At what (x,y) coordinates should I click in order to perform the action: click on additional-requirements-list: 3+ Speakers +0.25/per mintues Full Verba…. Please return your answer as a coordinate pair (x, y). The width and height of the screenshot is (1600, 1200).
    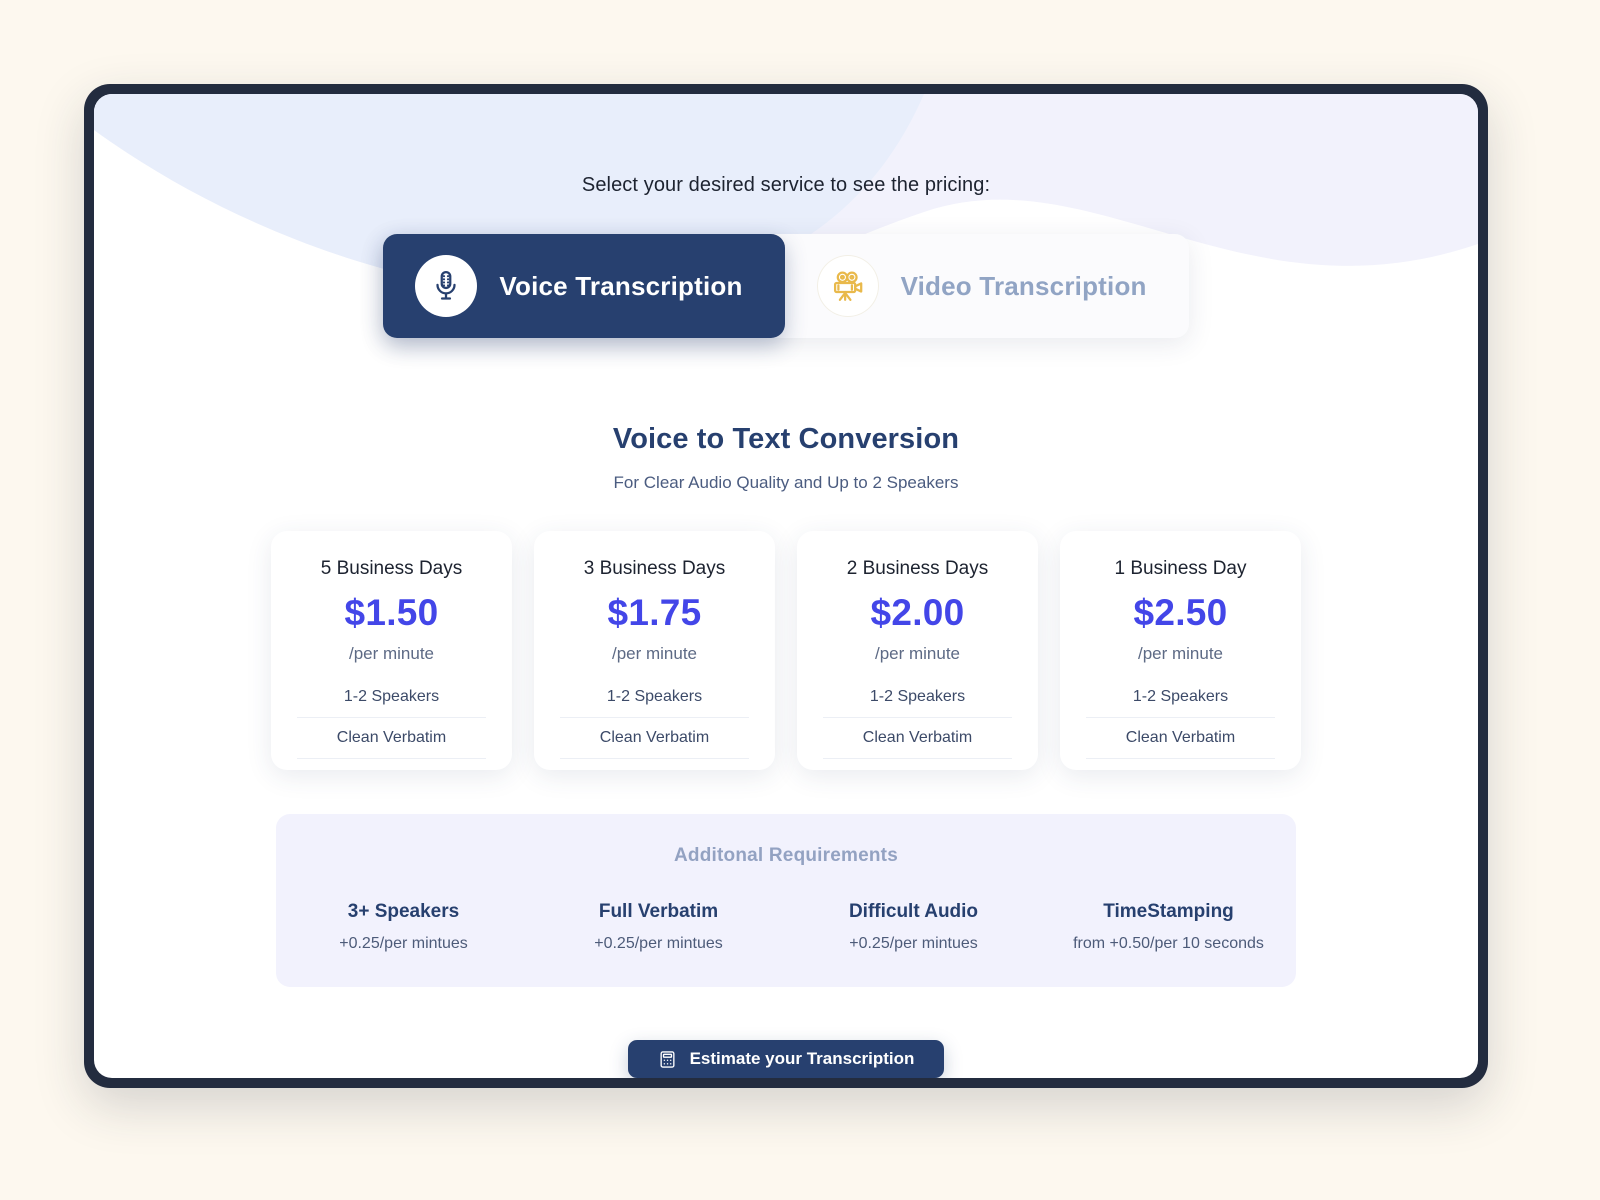
    Looking at the image, I should click on (786, 927).